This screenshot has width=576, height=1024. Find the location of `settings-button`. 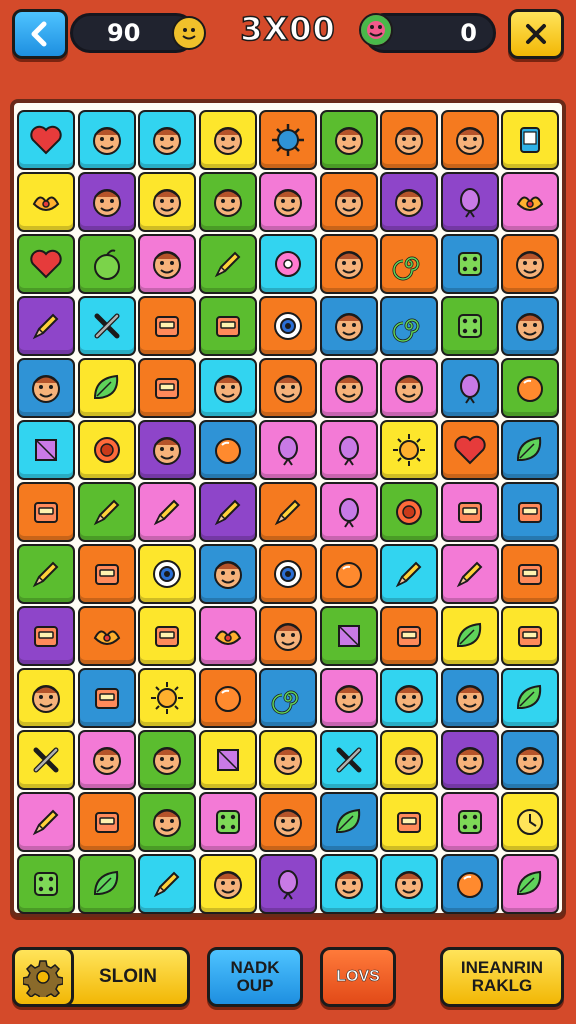

settings-button is located at coordinates (43, 977).